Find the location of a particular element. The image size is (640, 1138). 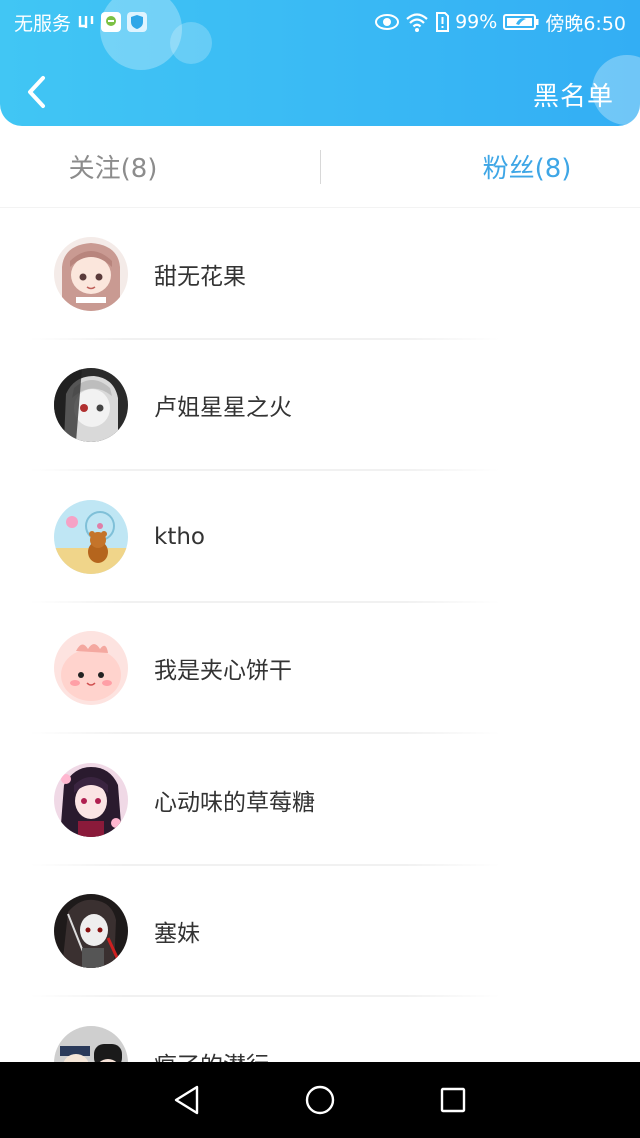

square-recents-icon is located at coordinates (453, 1100).